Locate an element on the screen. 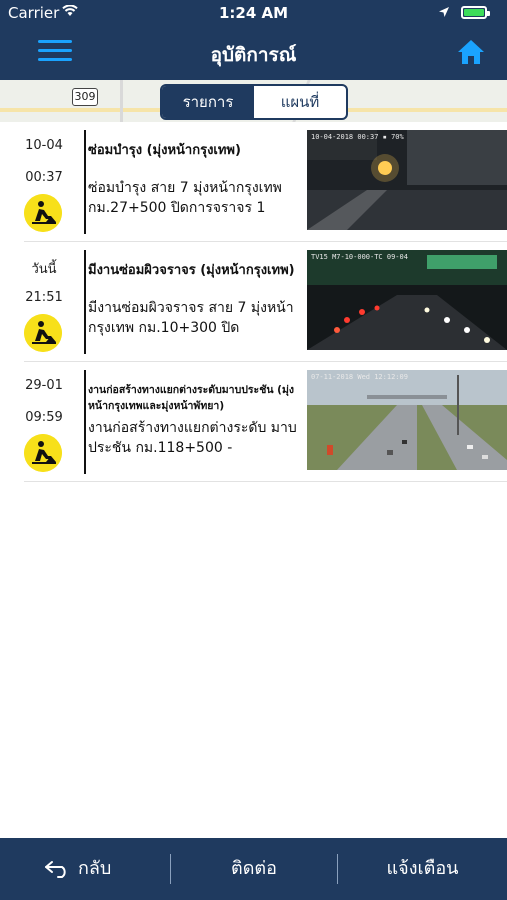 The image size is (507, 900). clock-label: 1:24 AM is located at coordinates (253, 13).